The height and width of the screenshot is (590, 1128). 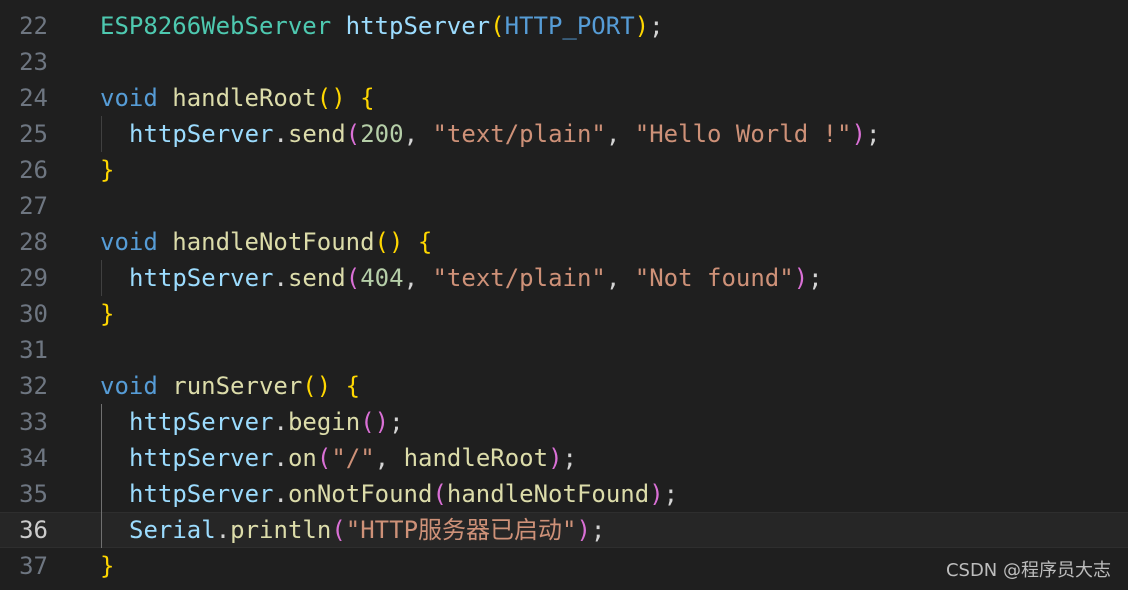 I want to click on code-token: onNotFound, so click(x=360, y=494).